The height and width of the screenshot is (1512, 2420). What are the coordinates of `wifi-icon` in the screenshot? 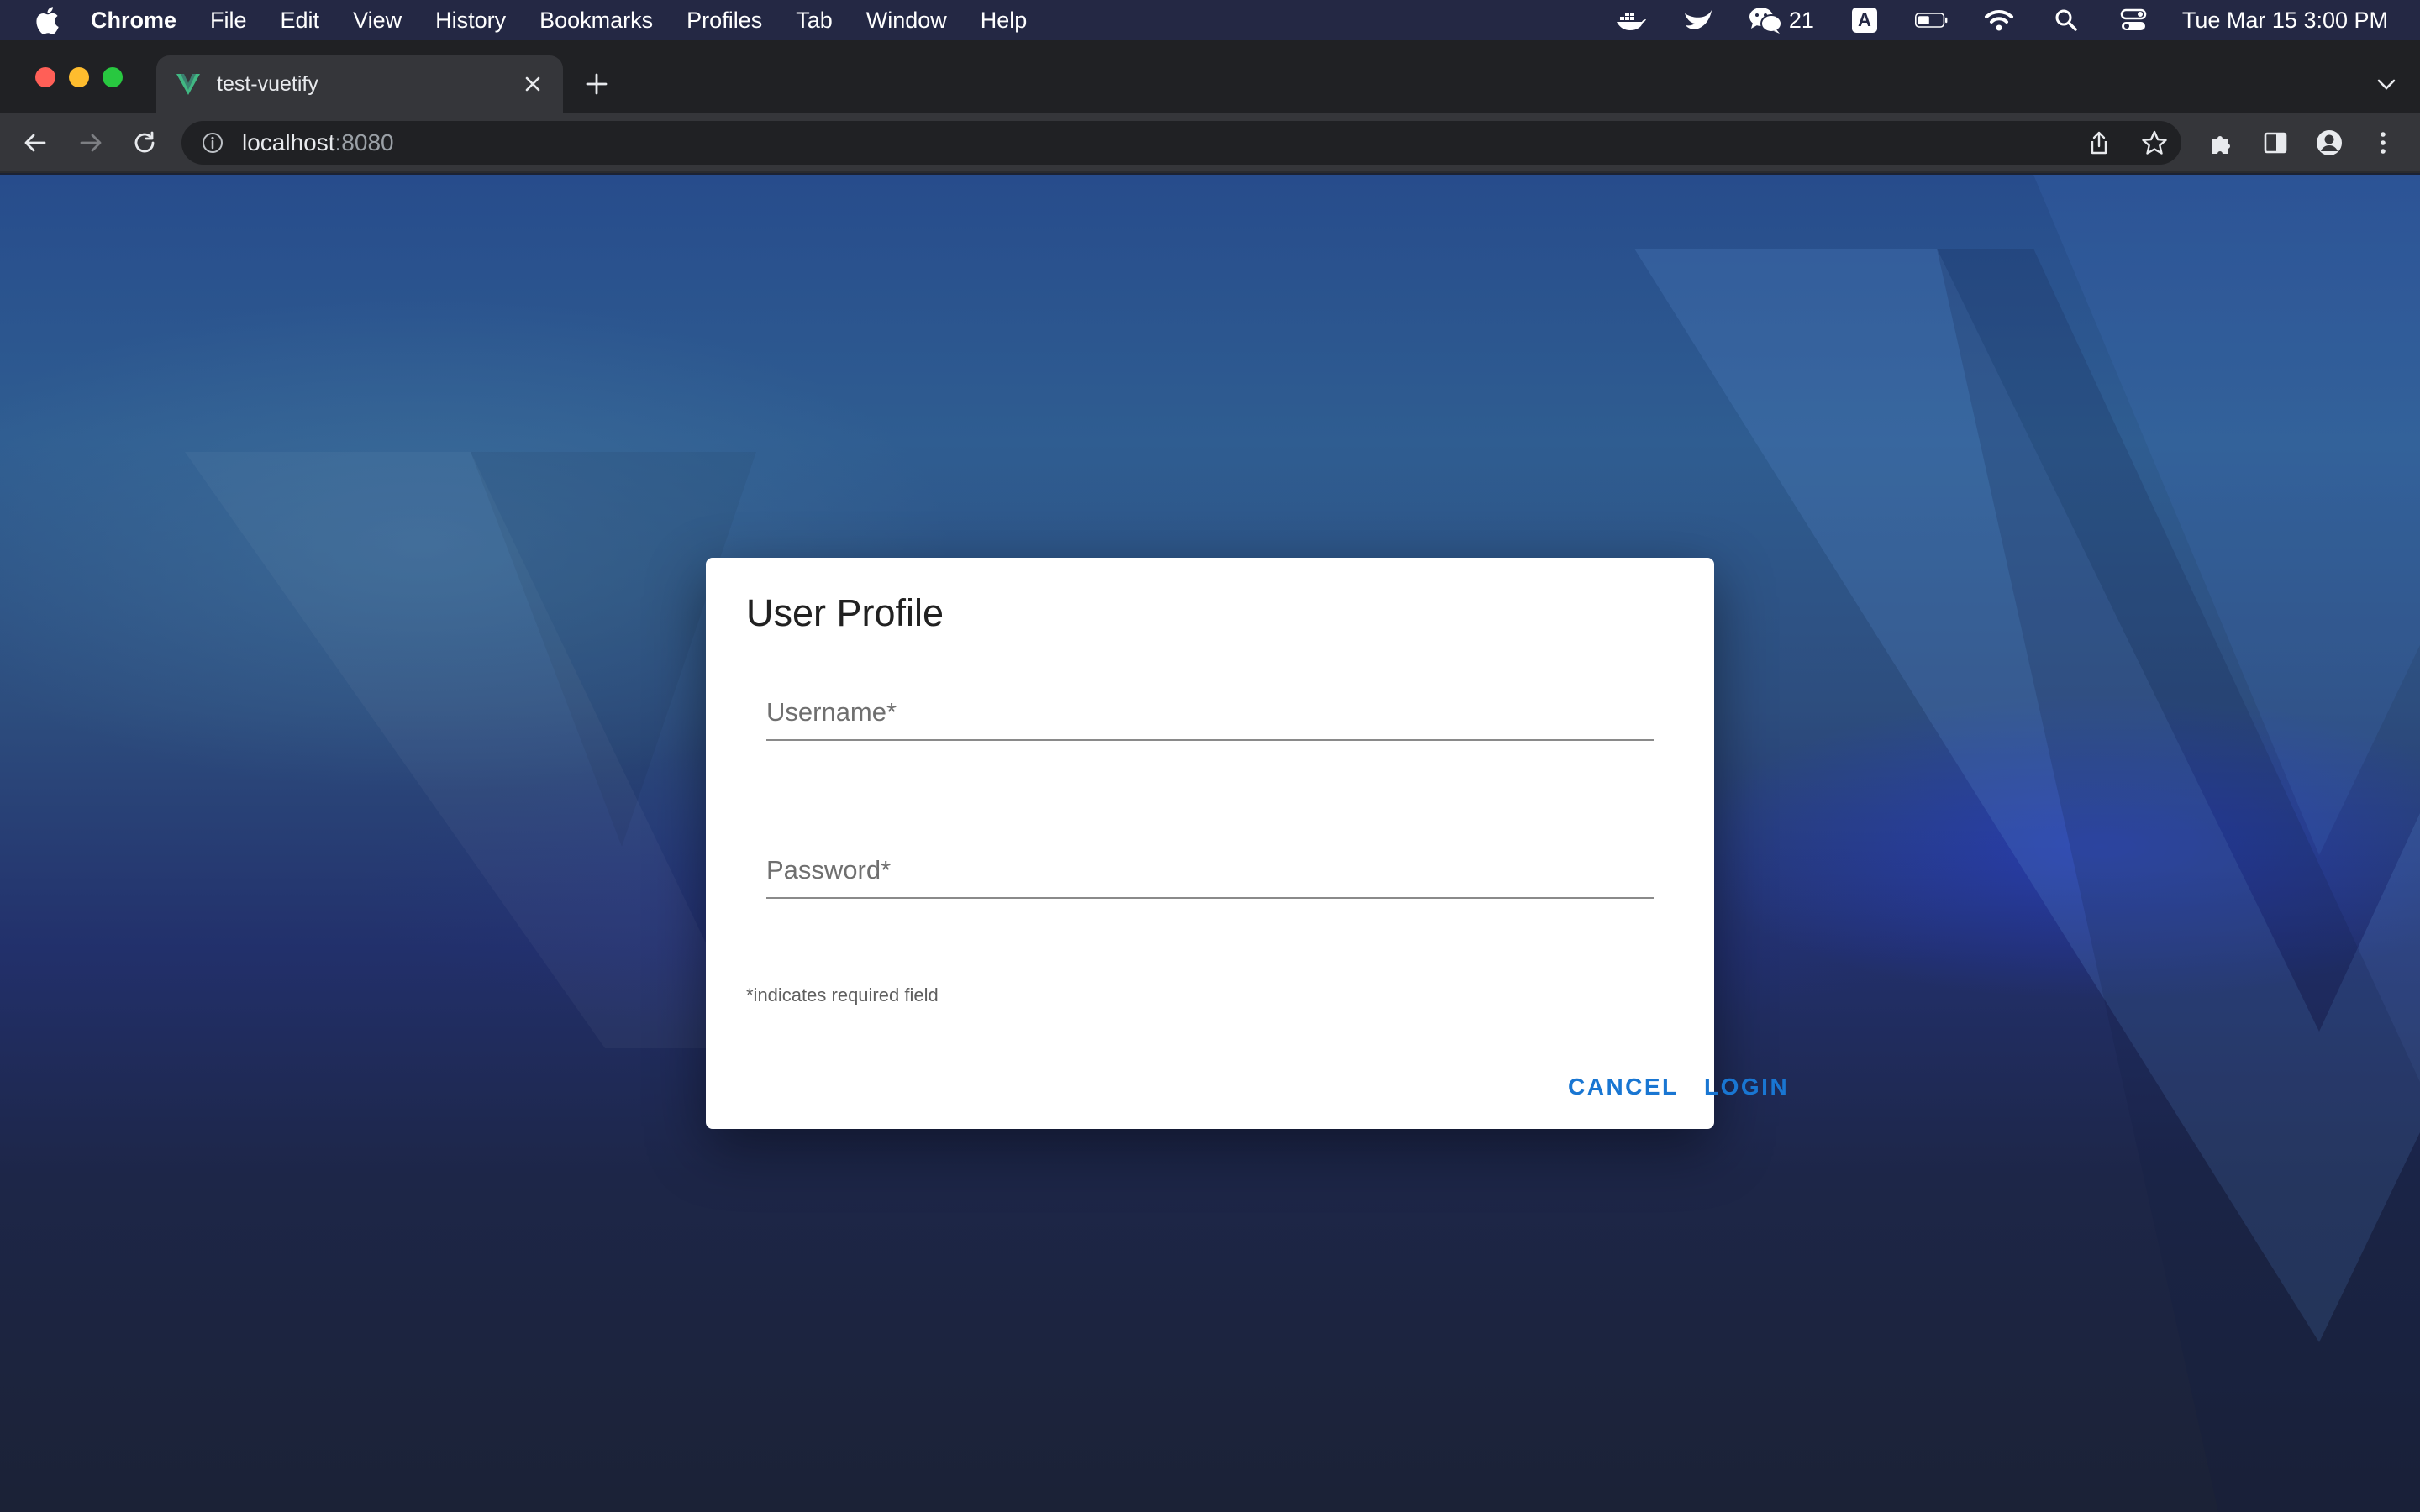 It's located at (1999, 20).